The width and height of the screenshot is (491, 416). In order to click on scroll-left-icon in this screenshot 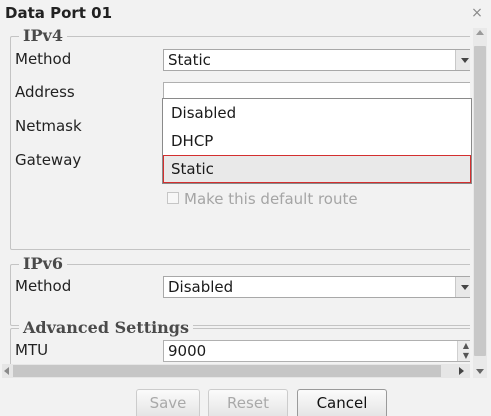, I will do `click(6, 371)`.